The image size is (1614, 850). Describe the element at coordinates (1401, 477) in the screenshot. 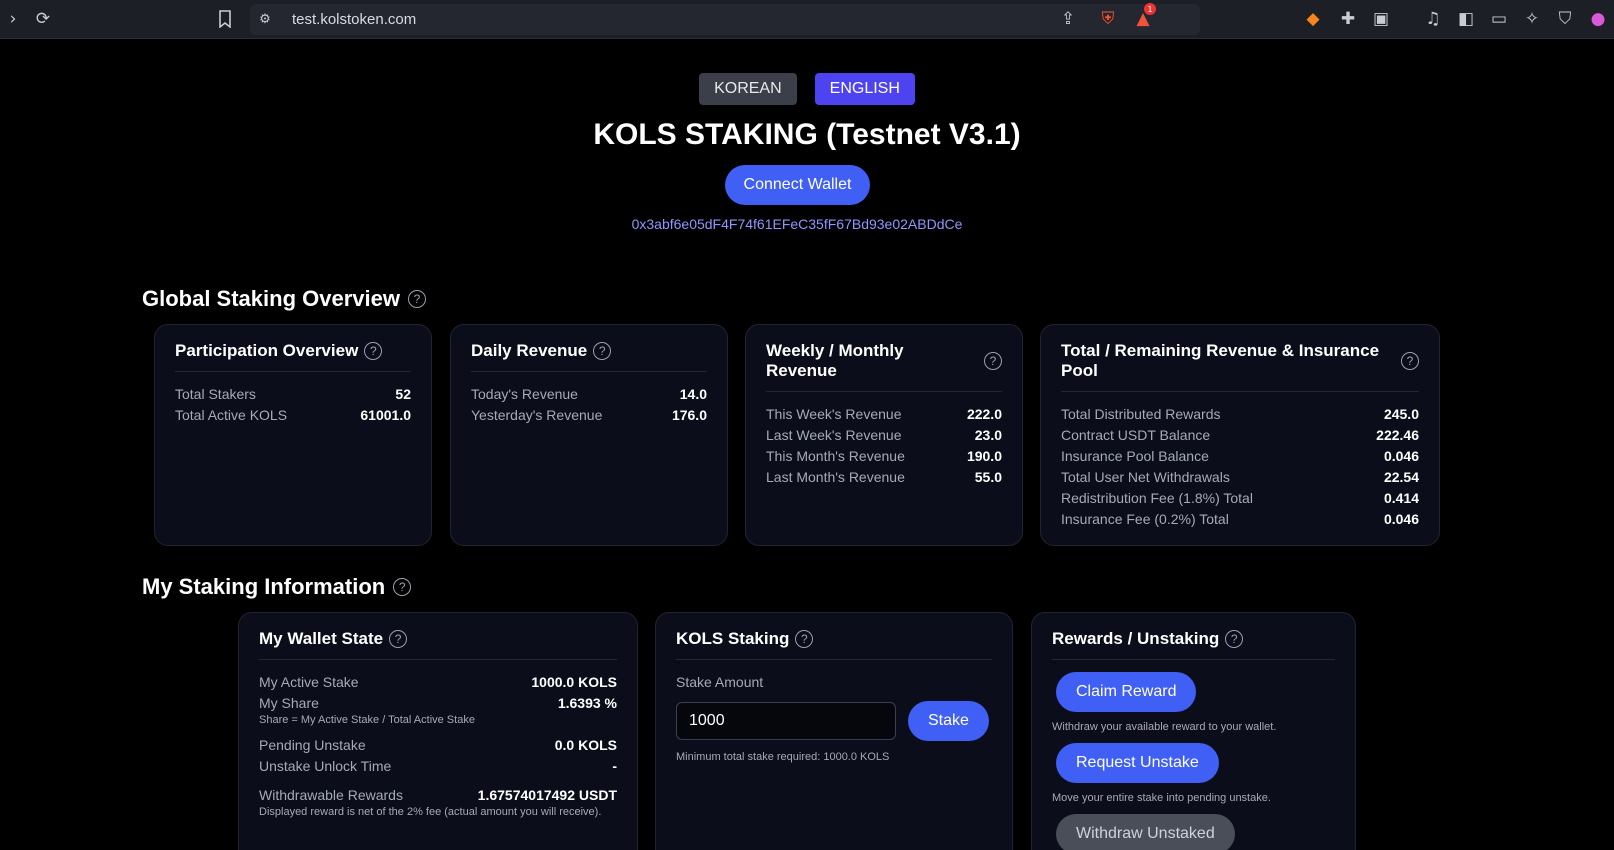

I see `stat-value: 22.54` at that location.